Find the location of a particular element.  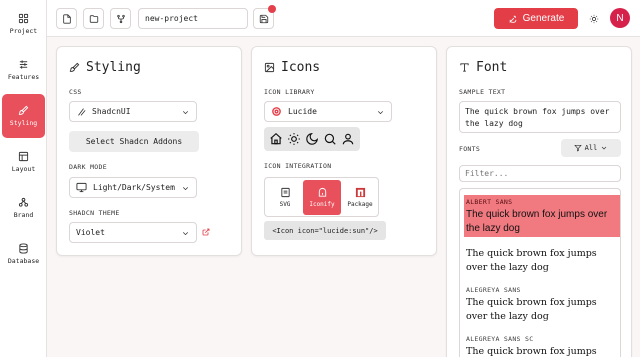

sidebar-item-layout: Layout is located at coordinates (23, 162).